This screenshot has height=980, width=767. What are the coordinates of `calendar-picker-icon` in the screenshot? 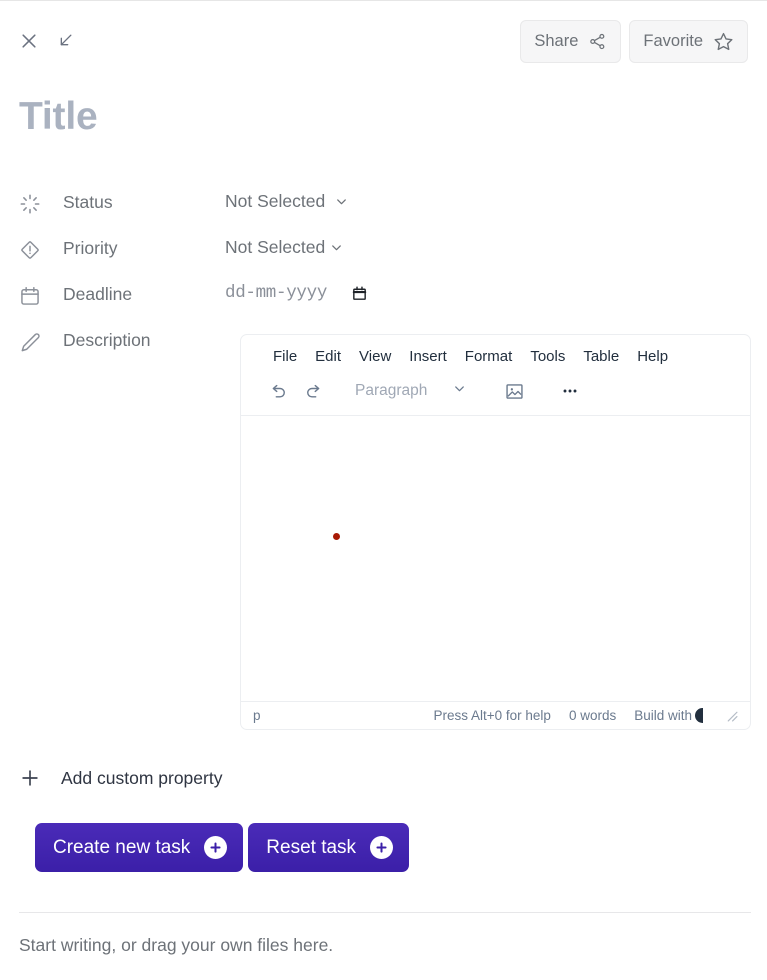 It's located at (359, 293).